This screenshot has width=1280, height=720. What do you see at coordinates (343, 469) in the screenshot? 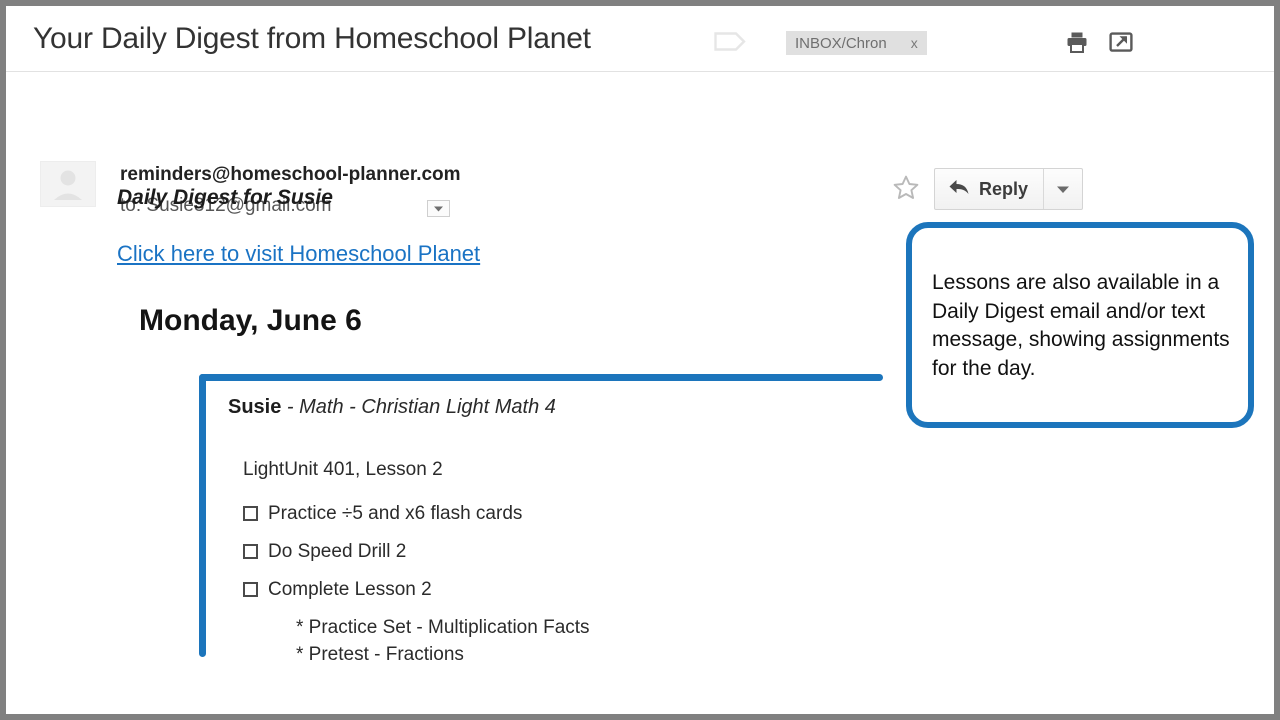
I see `assignment-subtitle: LightUnit 401, Lesson 2` at bounding box center [343, 469].